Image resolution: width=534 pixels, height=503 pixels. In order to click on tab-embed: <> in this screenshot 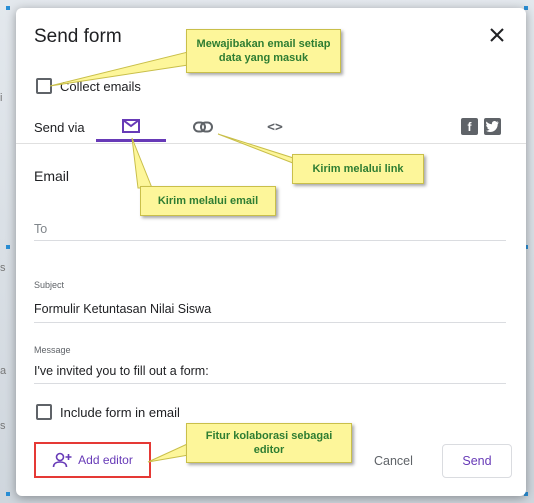, I will do `click(275, 127)`.